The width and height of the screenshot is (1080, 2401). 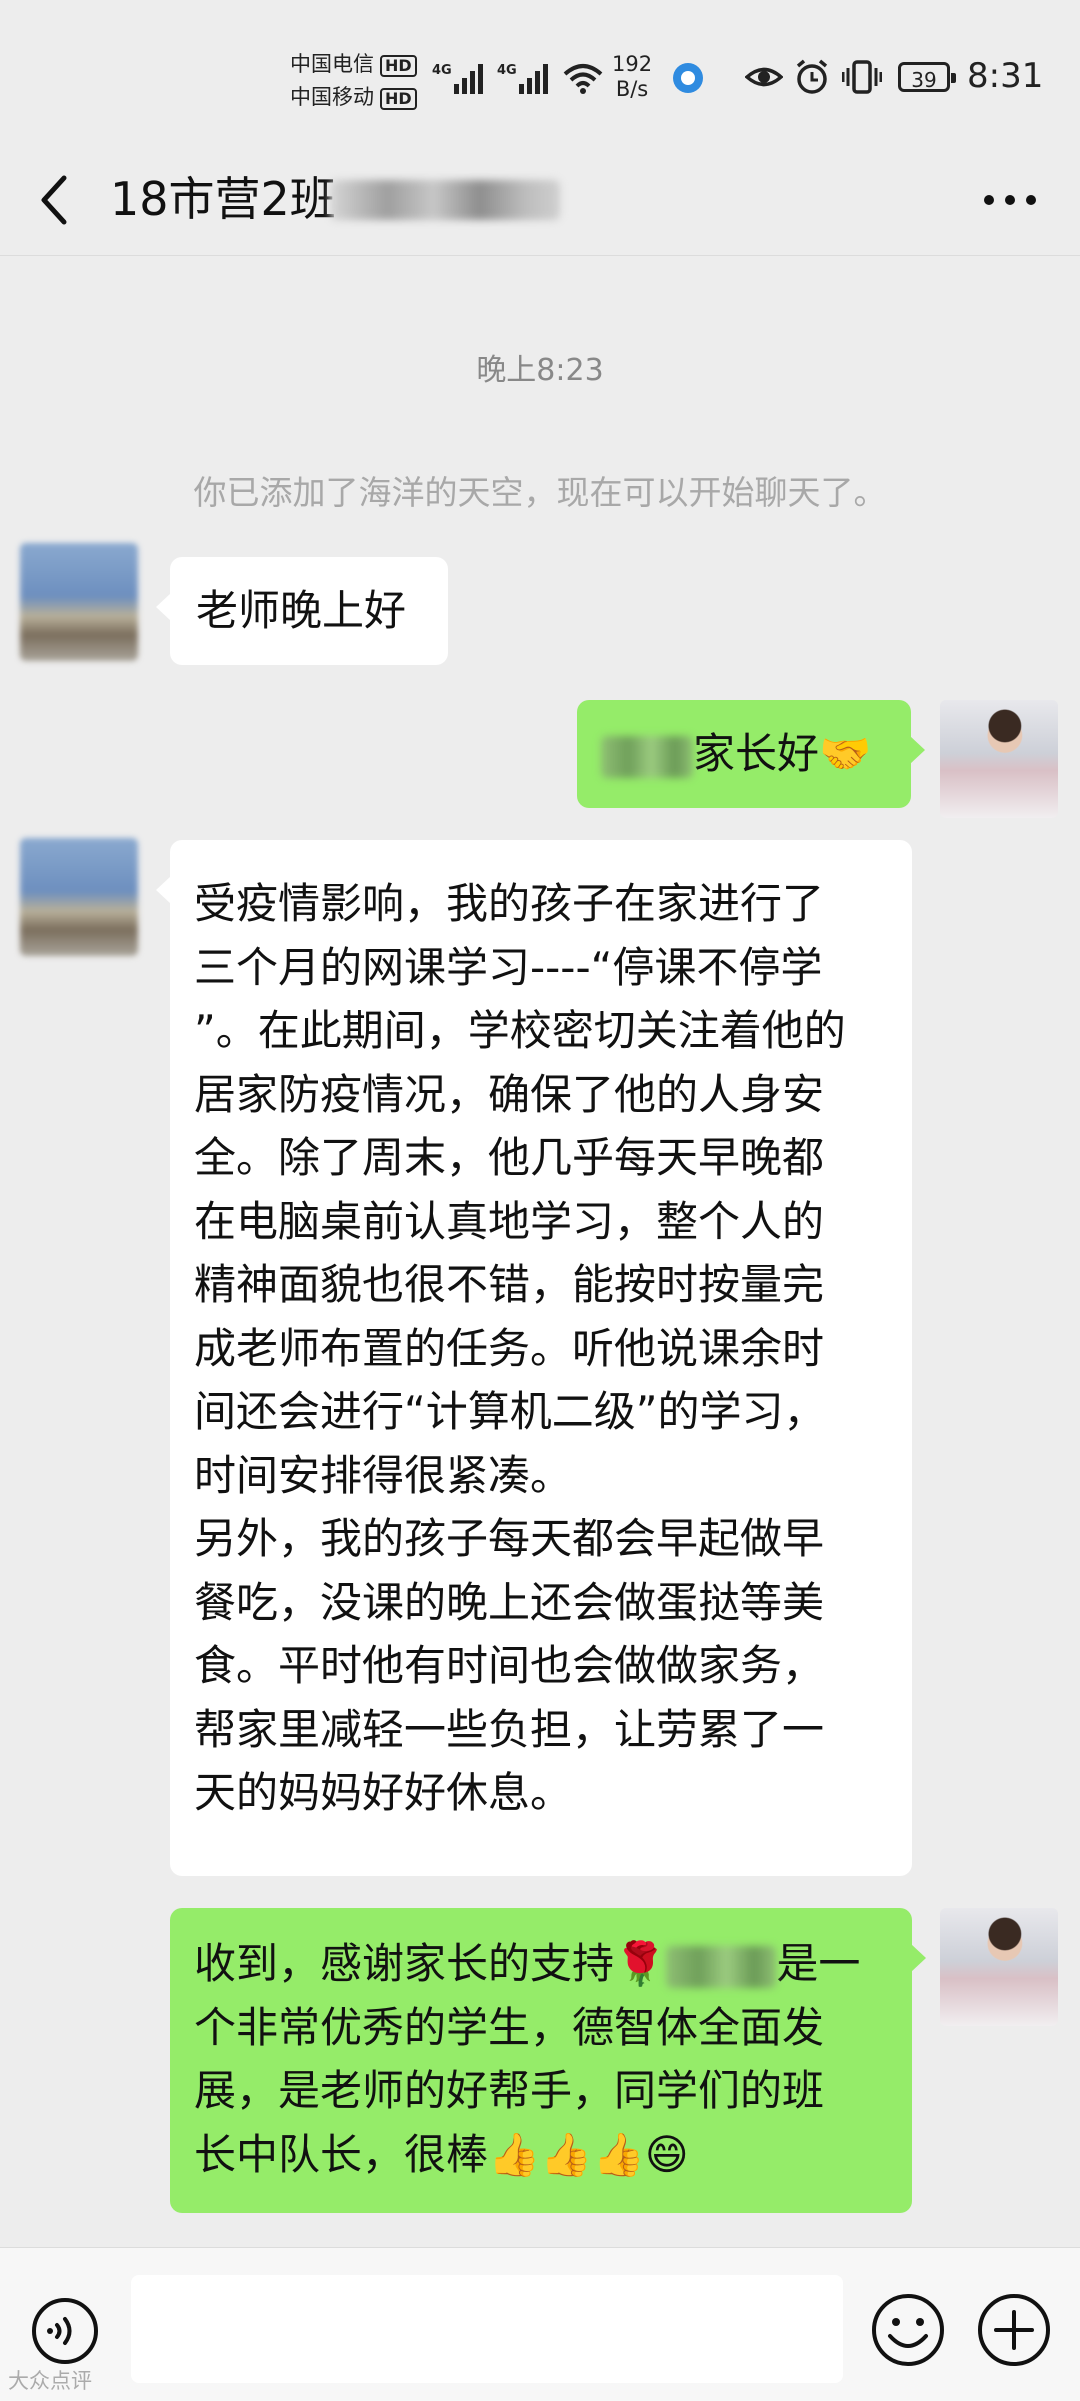 I want to click on status-time: 8:31, so click(x=1005, y=76).